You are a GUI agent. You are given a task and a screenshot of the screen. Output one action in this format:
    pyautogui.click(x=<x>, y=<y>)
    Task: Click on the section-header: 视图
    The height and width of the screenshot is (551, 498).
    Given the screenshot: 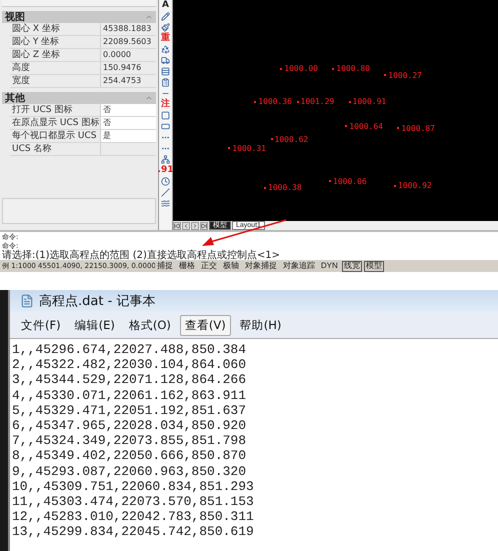 What is the action you would take?
    pyautogui.click(x=79, y=17)
    